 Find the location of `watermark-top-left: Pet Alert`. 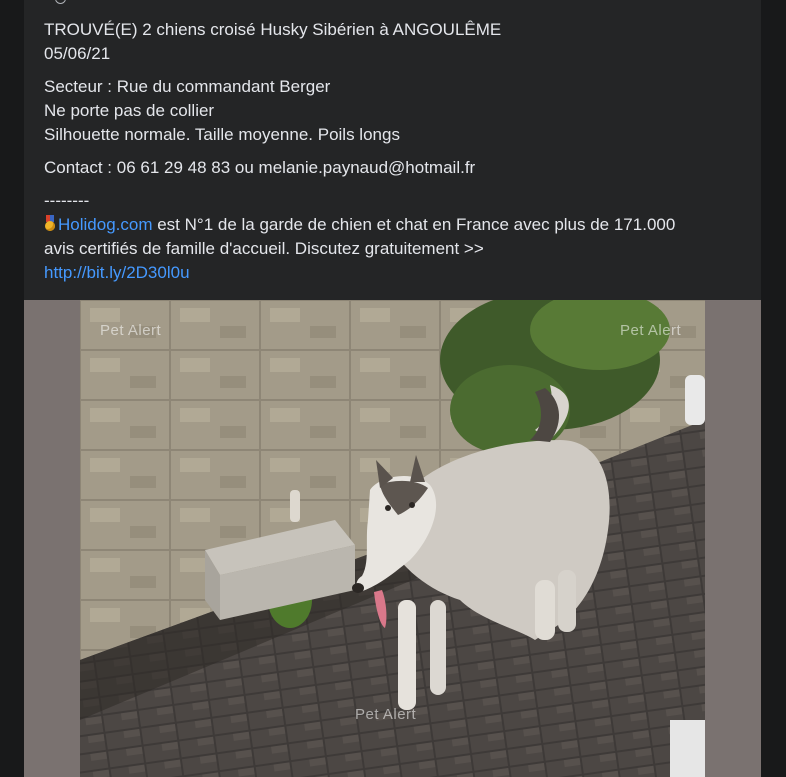

watermark-top-left: Pet Alert is located at coordinates (131, 330).